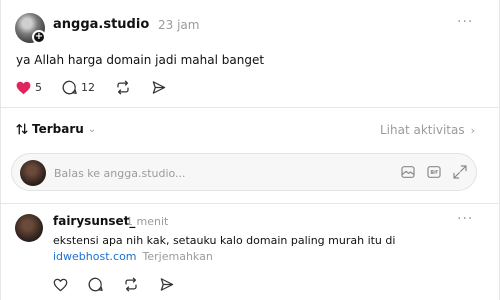 The image size is (500, 300). What do you see at coordinates (178, 256) in the screenshot?
I see `translate-link: Terjemahkan` at bounding box center [178, 256].